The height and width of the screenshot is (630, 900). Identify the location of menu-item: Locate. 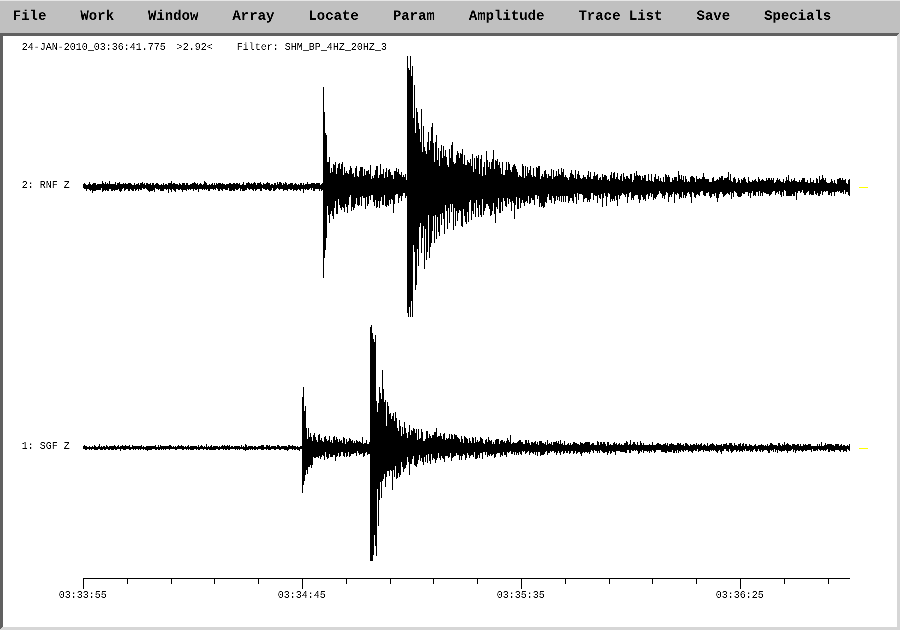
(334, 17).